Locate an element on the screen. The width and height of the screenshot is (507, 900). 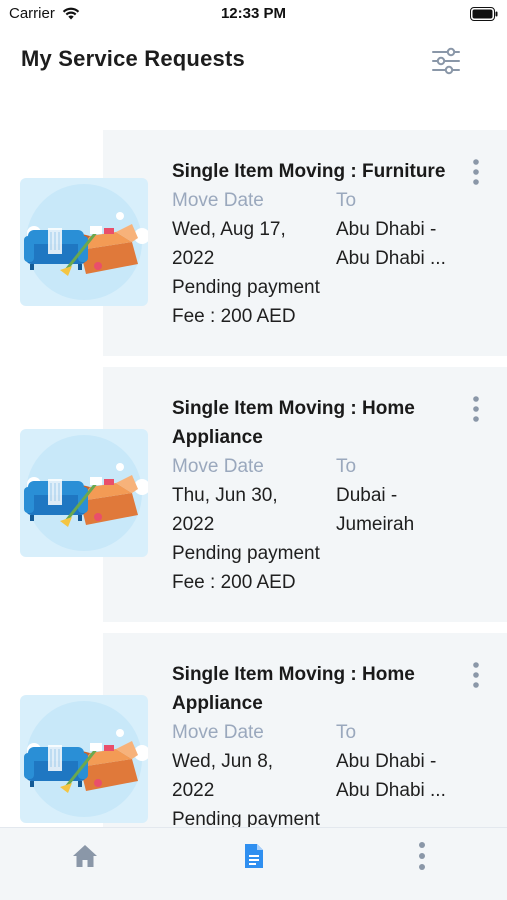
filter-button is located at coordinates (446, 61).